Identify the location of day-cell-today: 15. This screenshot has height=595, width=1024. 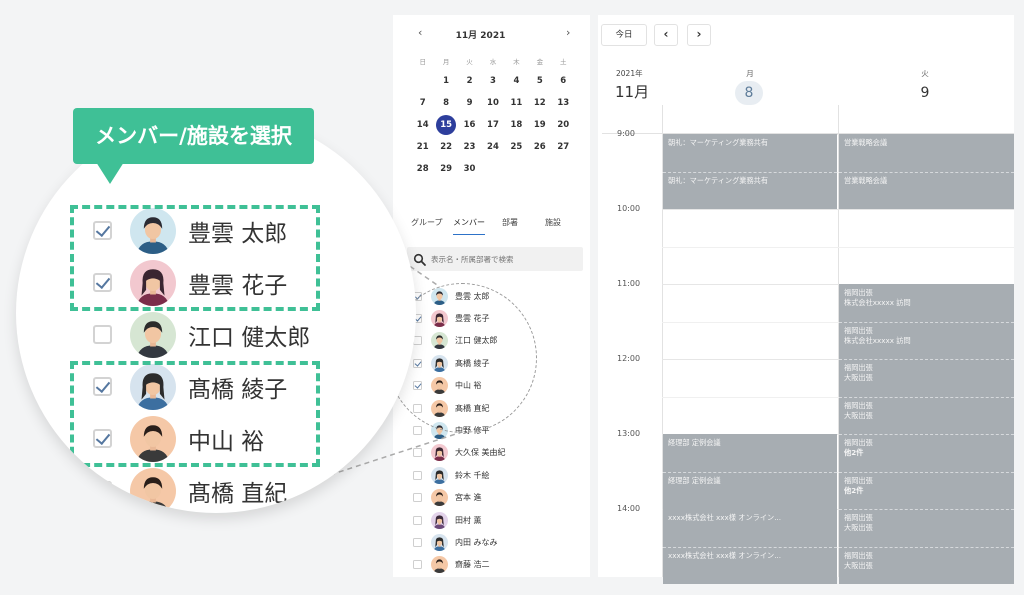
(445, 125).